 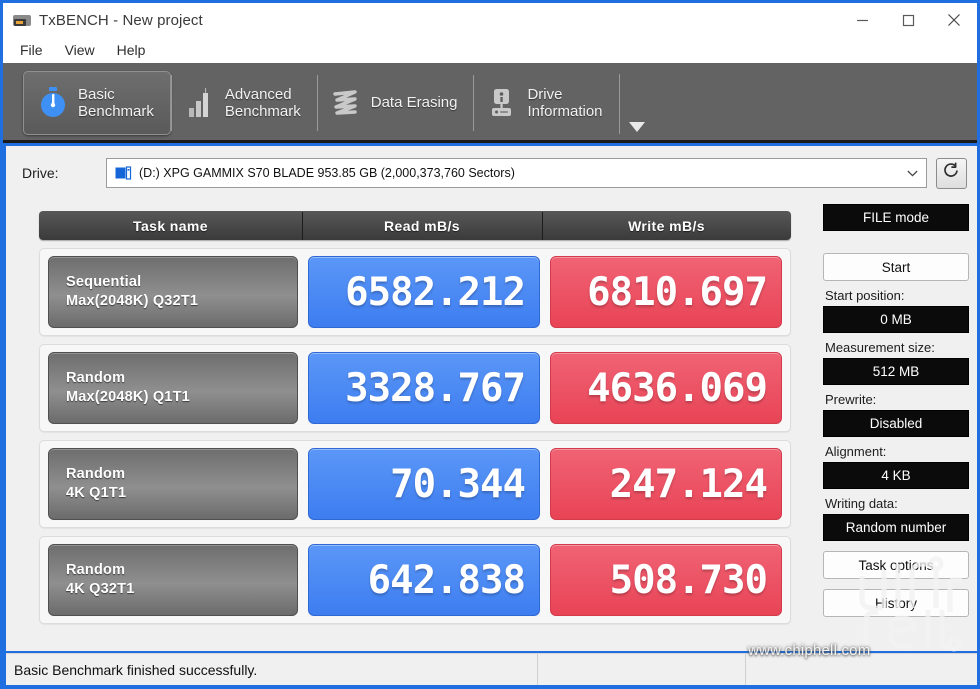 What do you see at coordinates (131, 50) in the screenshot?
I see `menu-item-help: Help` at bounding box center [131, 50].